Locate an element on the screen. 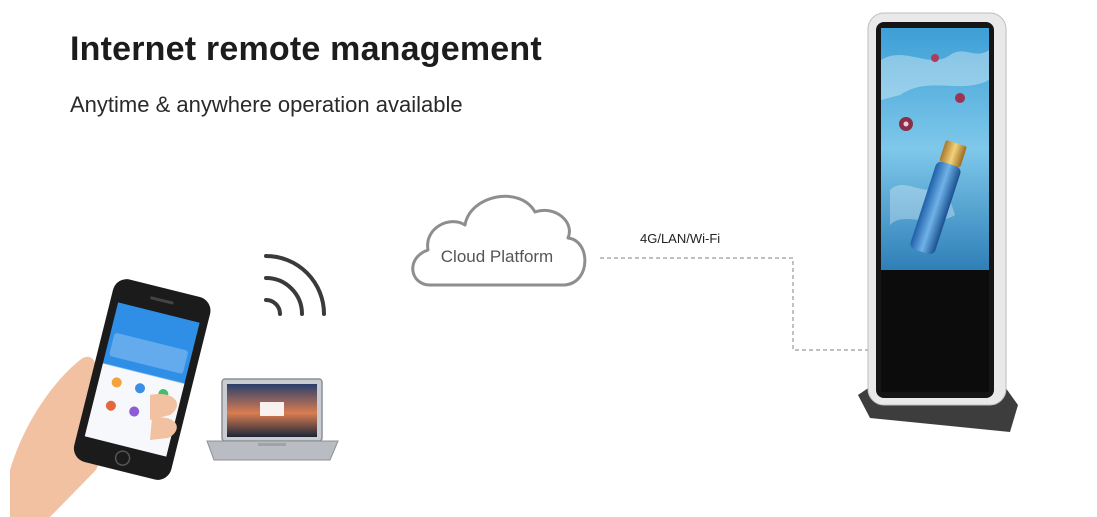  connection-line is located at coordinates (736, 304).